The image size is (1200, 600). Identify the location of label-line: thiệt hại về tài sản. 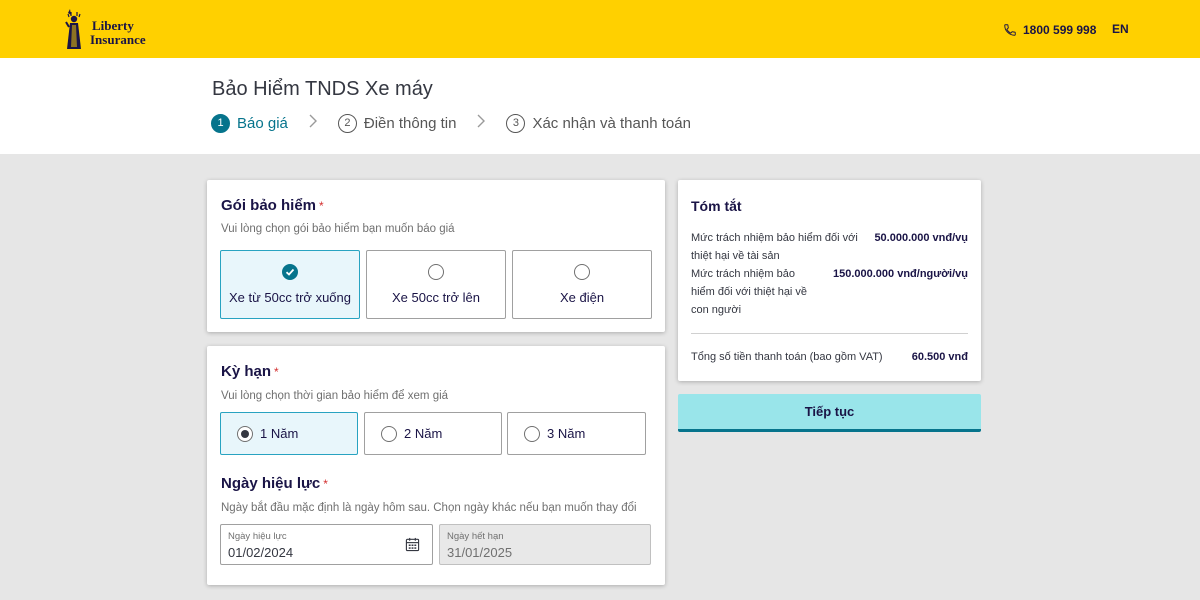
(735, 256).